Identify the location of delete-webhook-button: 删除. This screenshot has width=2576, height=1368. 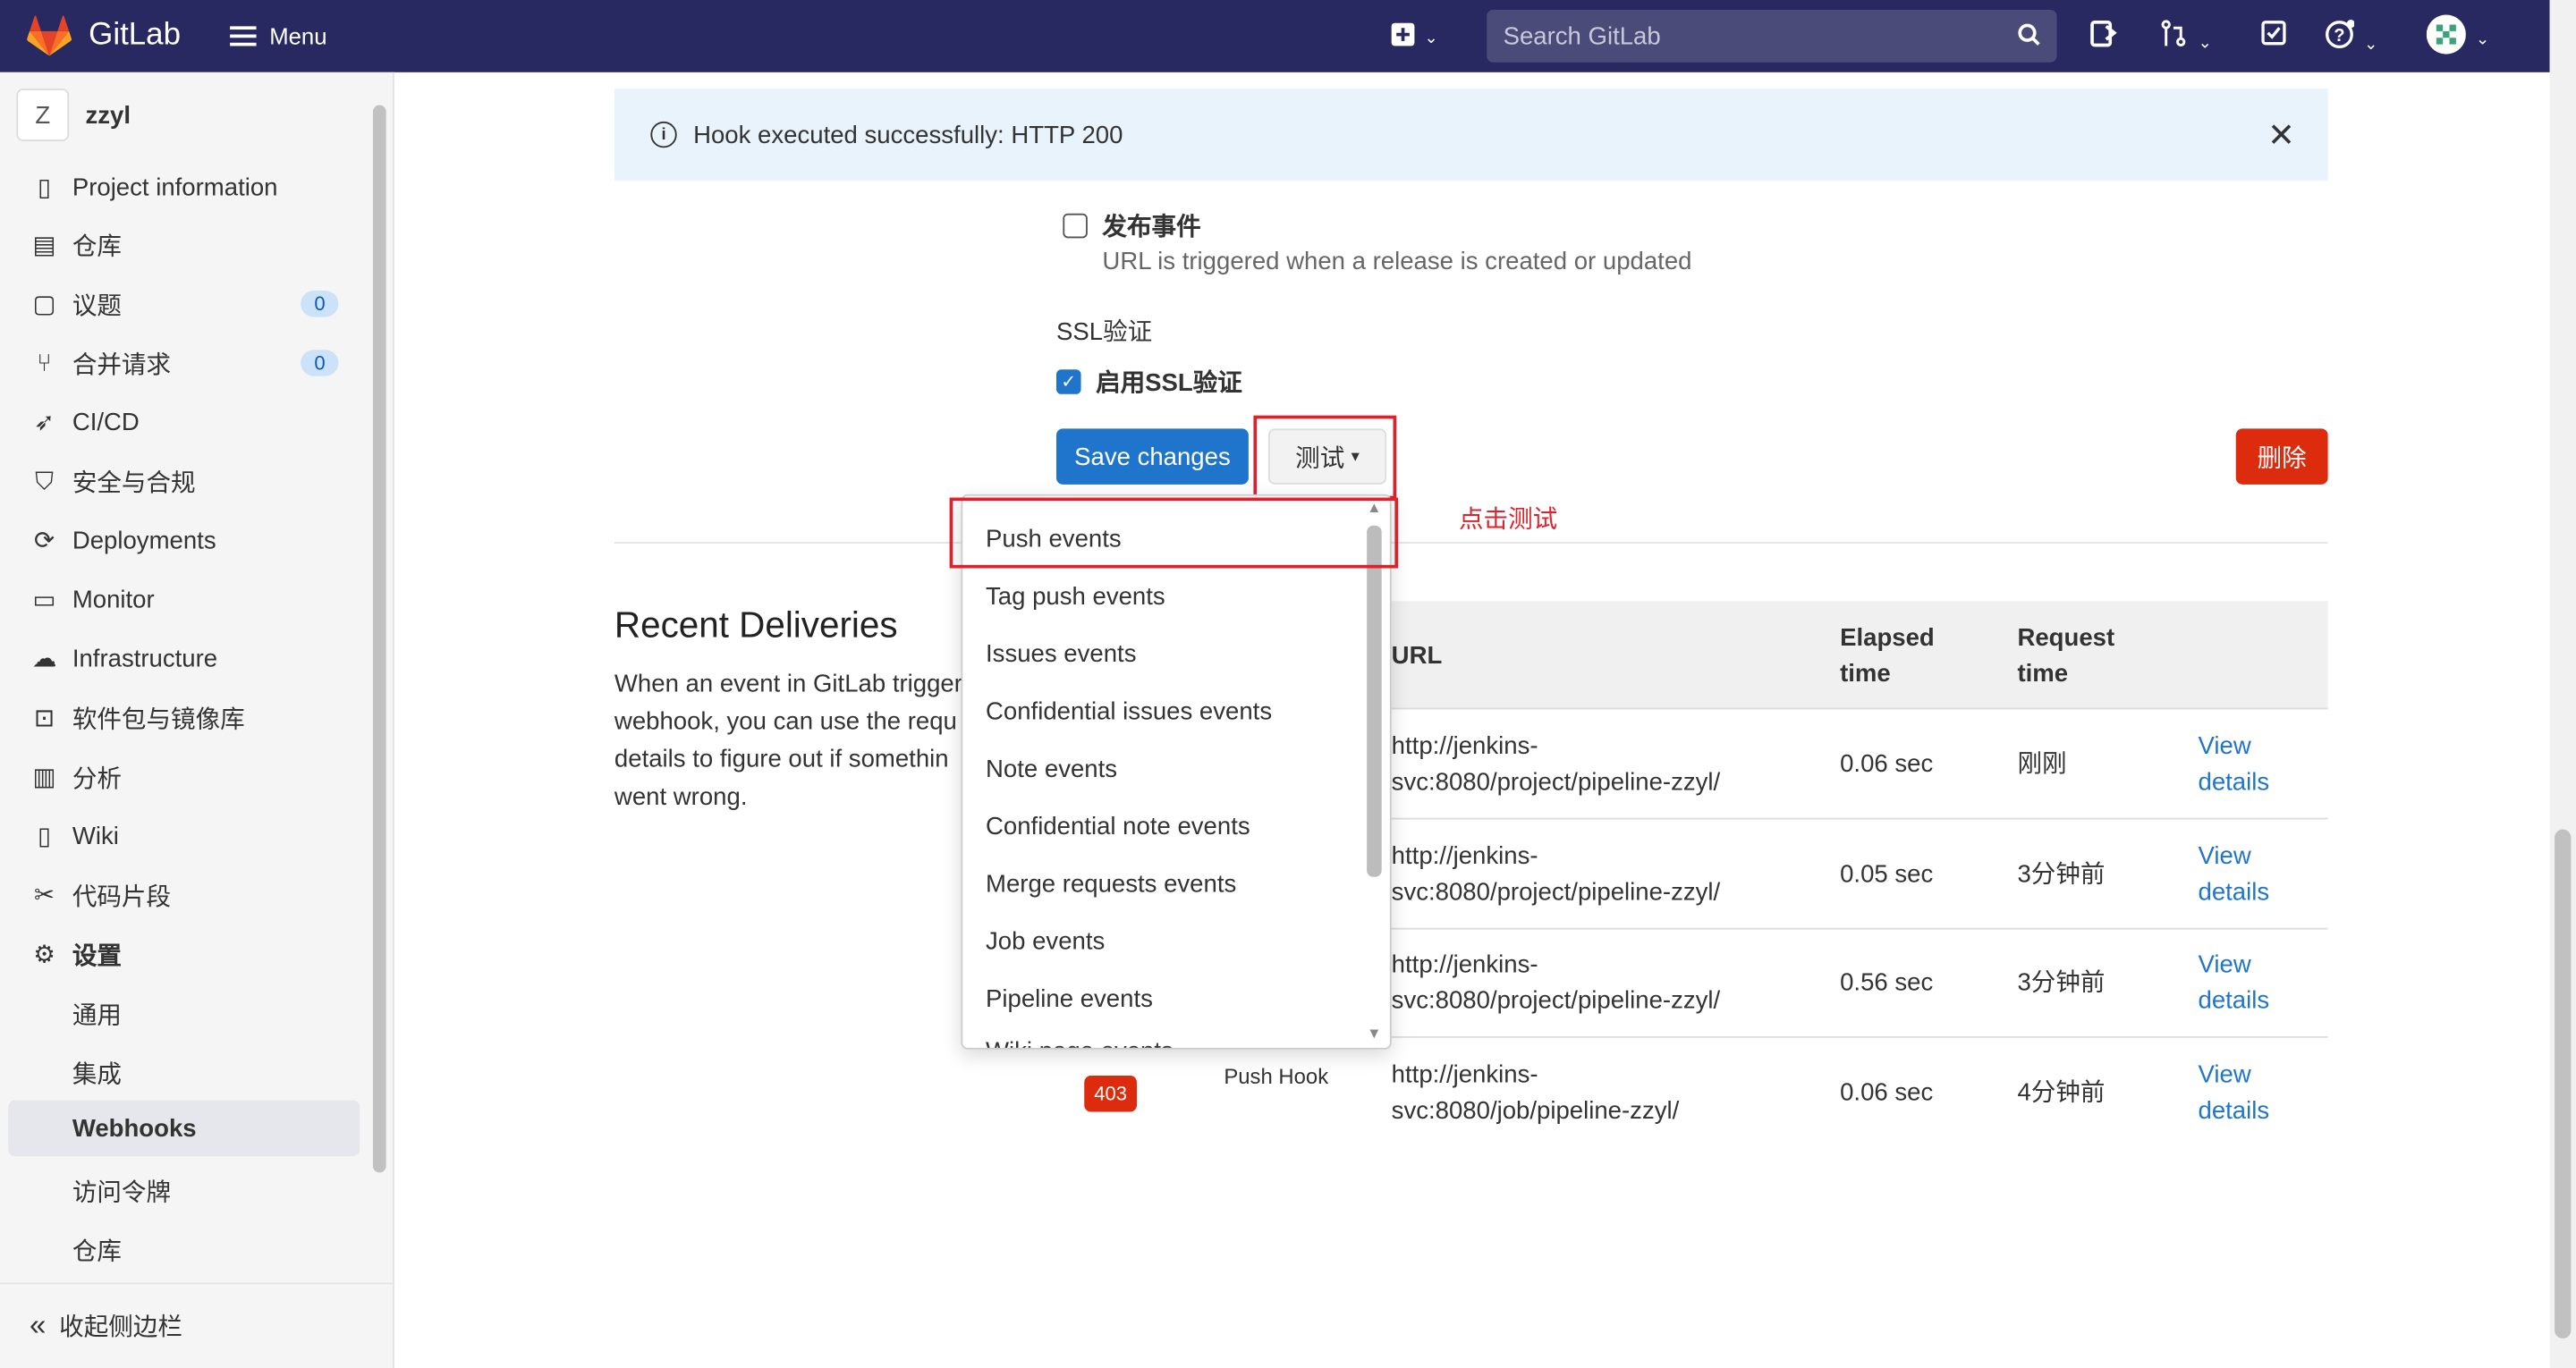
(2281, 456).